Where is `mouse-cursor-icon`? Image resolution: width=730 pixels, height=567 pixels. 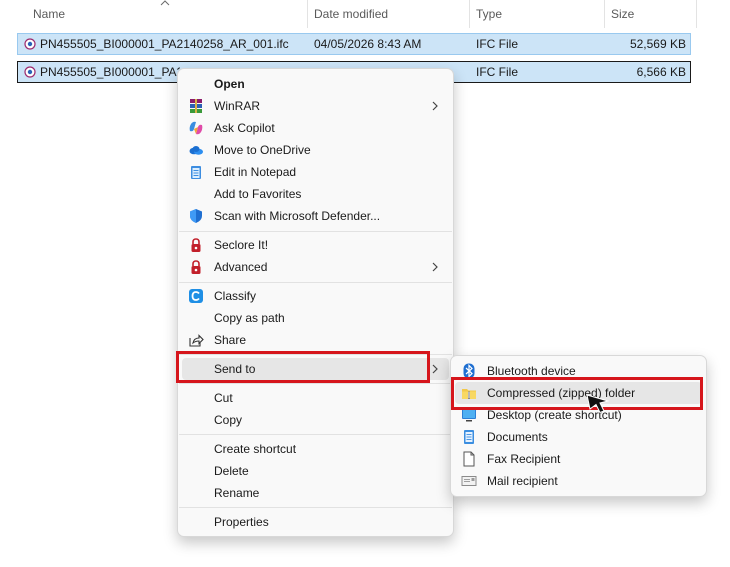 mouse-cursor-icon is located at coordinates (598, 403).